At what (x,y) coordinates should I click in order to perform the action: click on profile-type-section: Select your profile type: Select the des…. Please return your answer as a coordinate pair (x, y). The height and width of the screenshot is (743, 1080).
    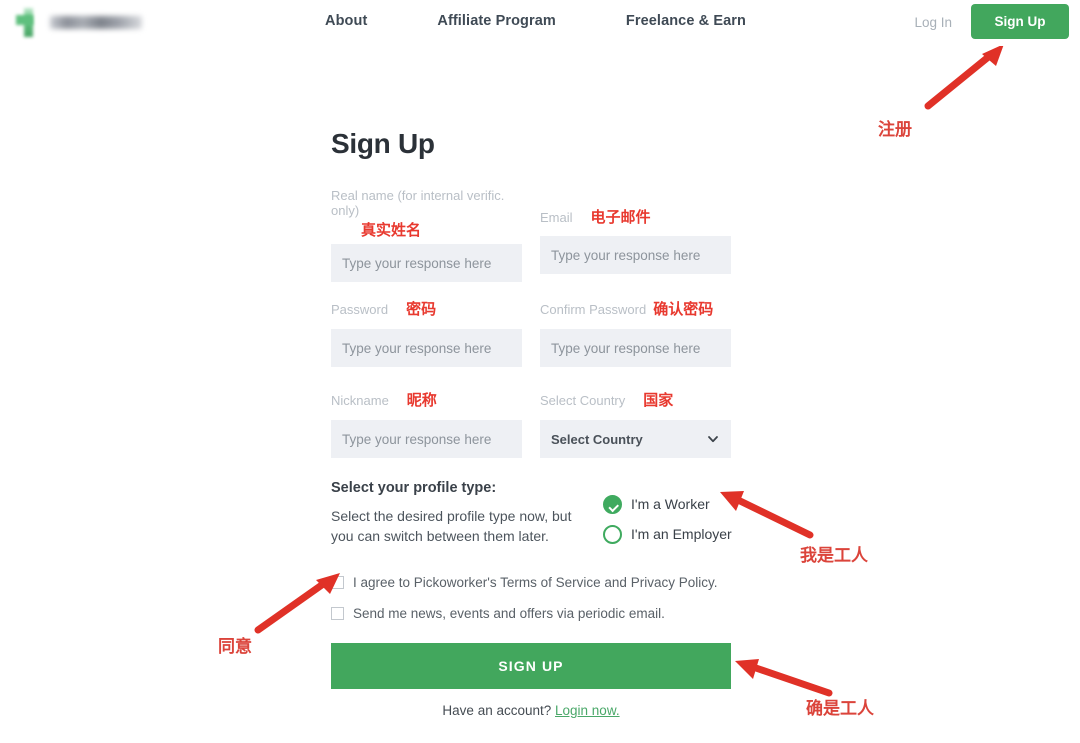
    Looking at the image, I should click on (536, 513).